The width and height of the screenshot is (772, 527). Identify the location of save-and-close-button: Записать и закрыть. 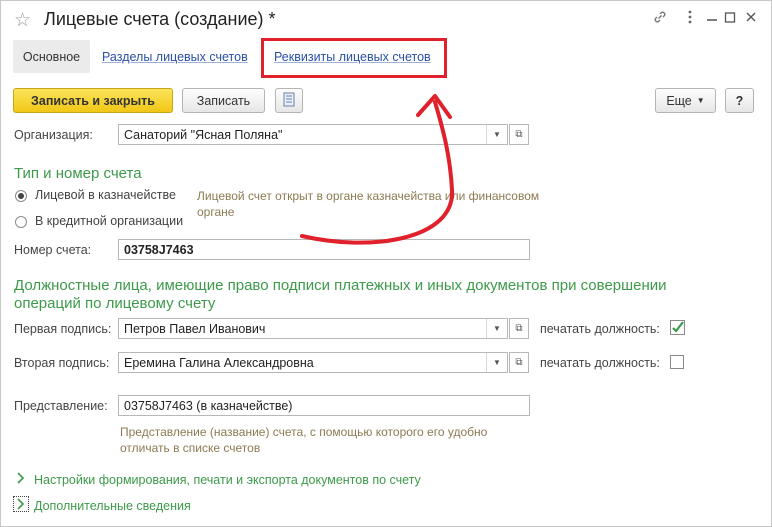
(93, 100).